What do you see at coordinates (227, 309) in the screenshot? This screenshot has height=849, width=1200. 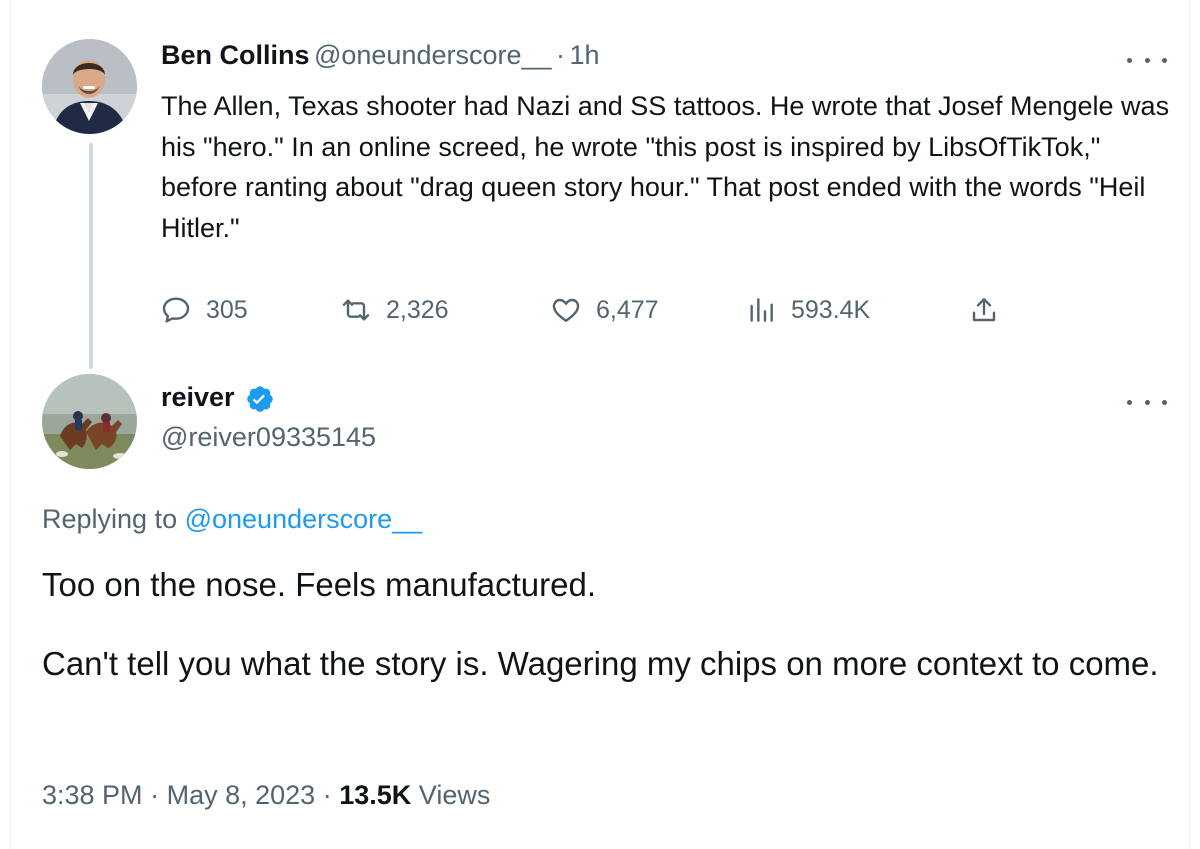 I see `reply-count: 305` at bounding box center [227, 309].